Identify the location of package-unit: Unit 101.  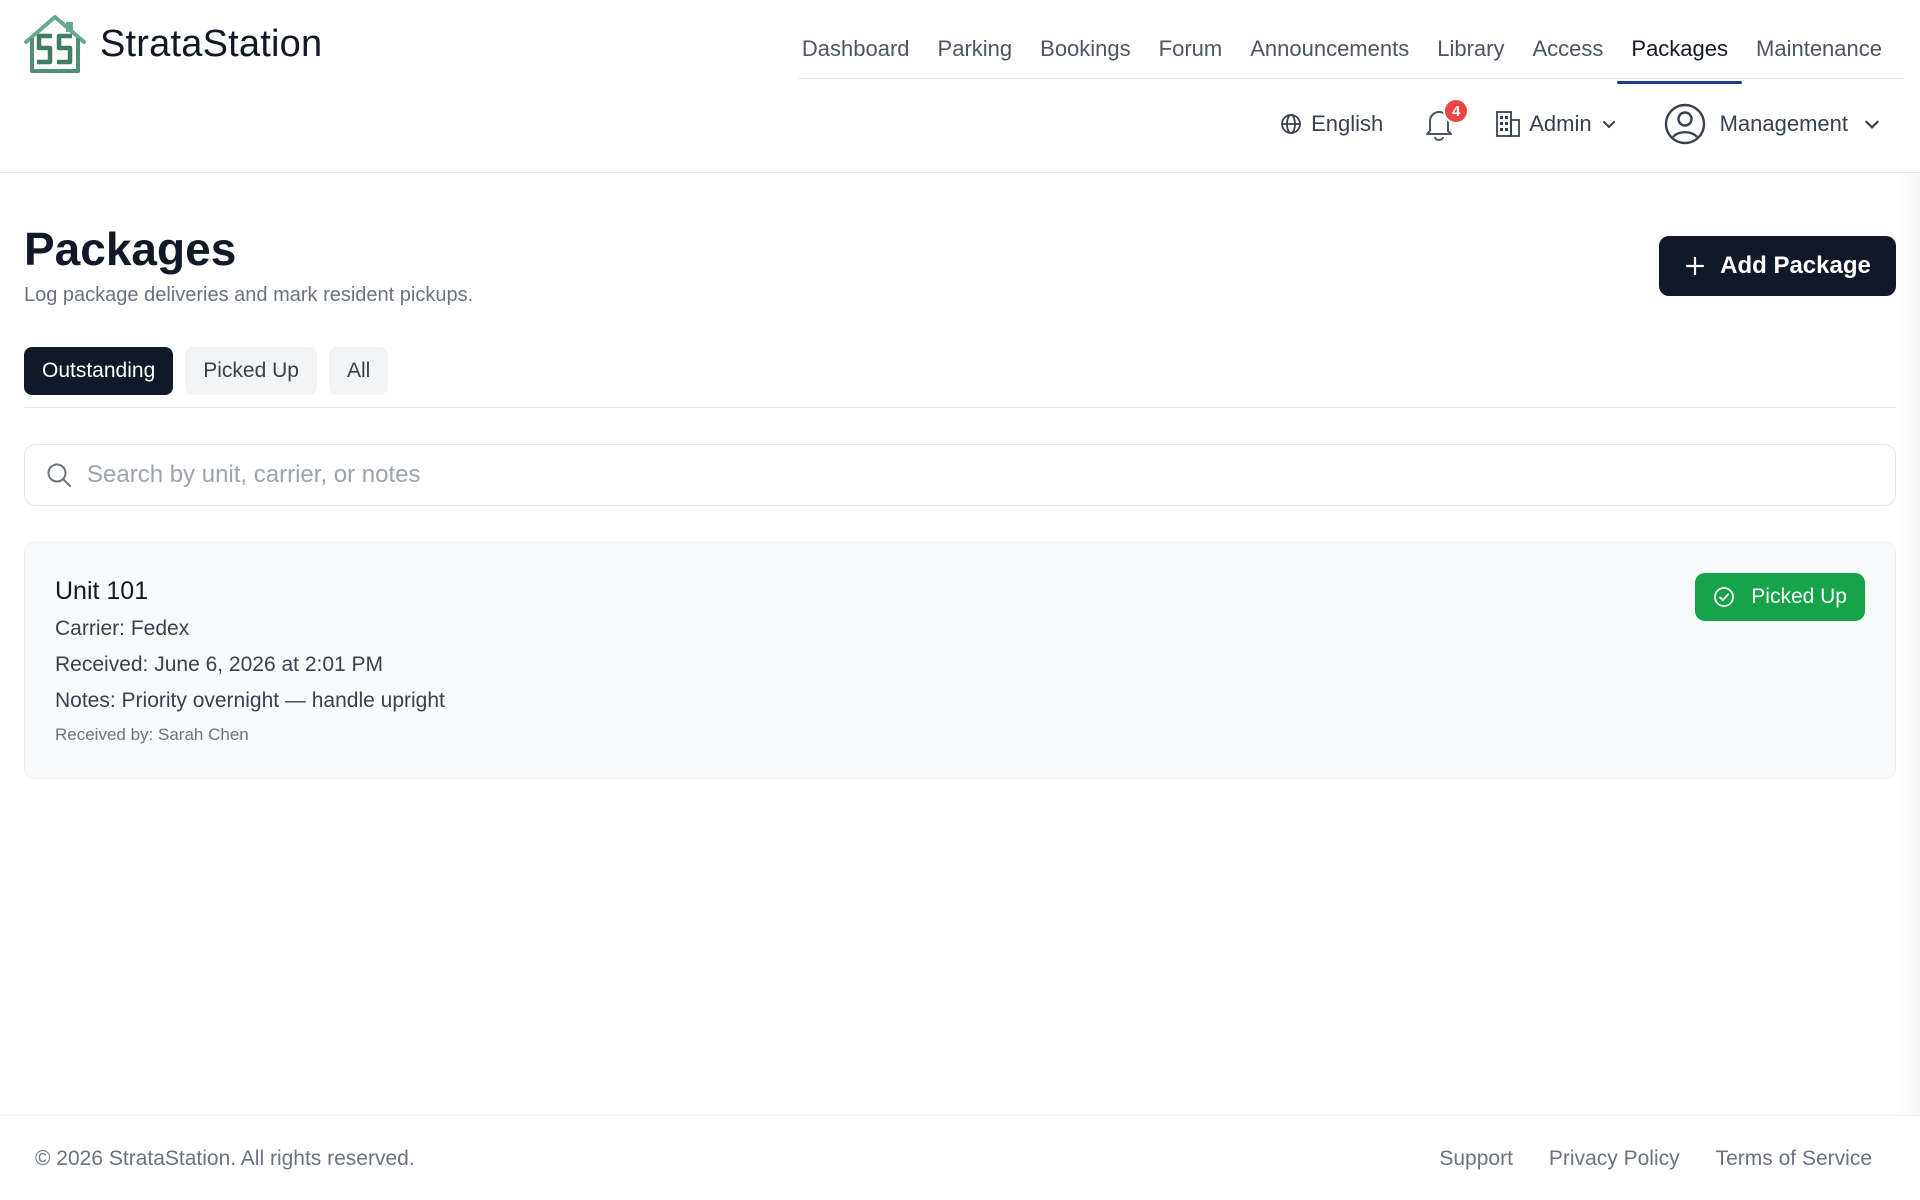
(102, 591).